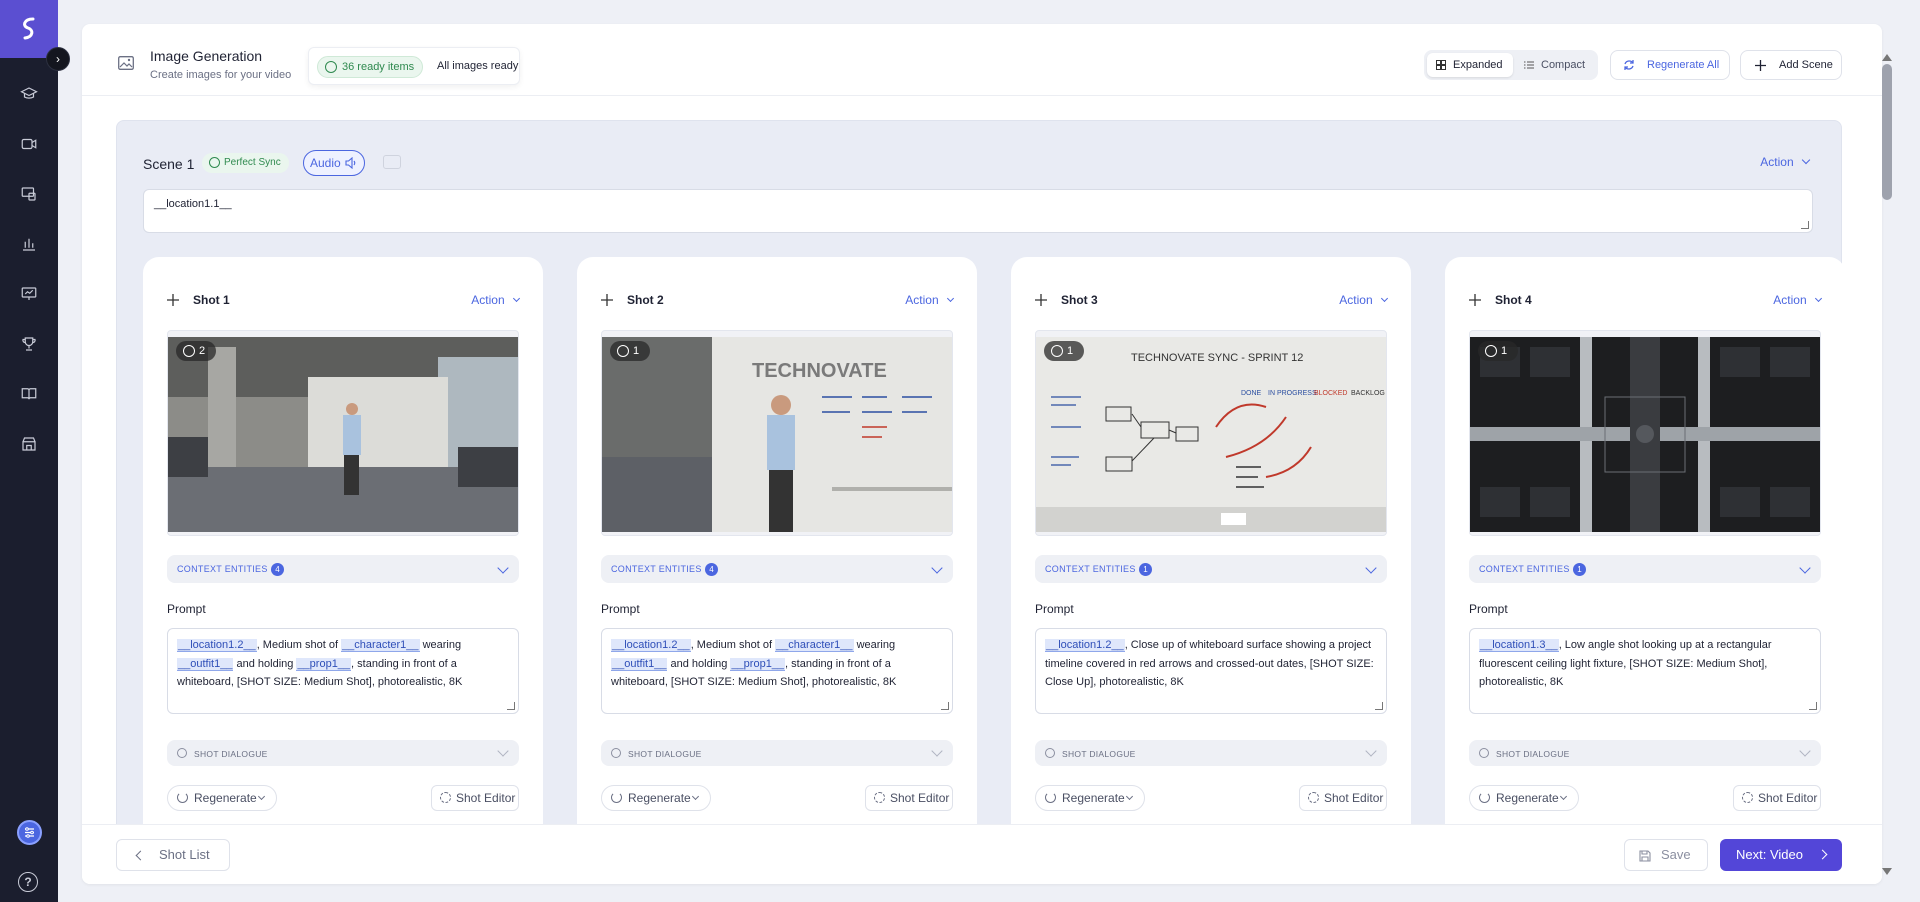 The height and width of the screenshot is (902, 1920). Describe the element at coordinates (196, 351) in the screenshot. I see `version-count-badge: 2` at that location.